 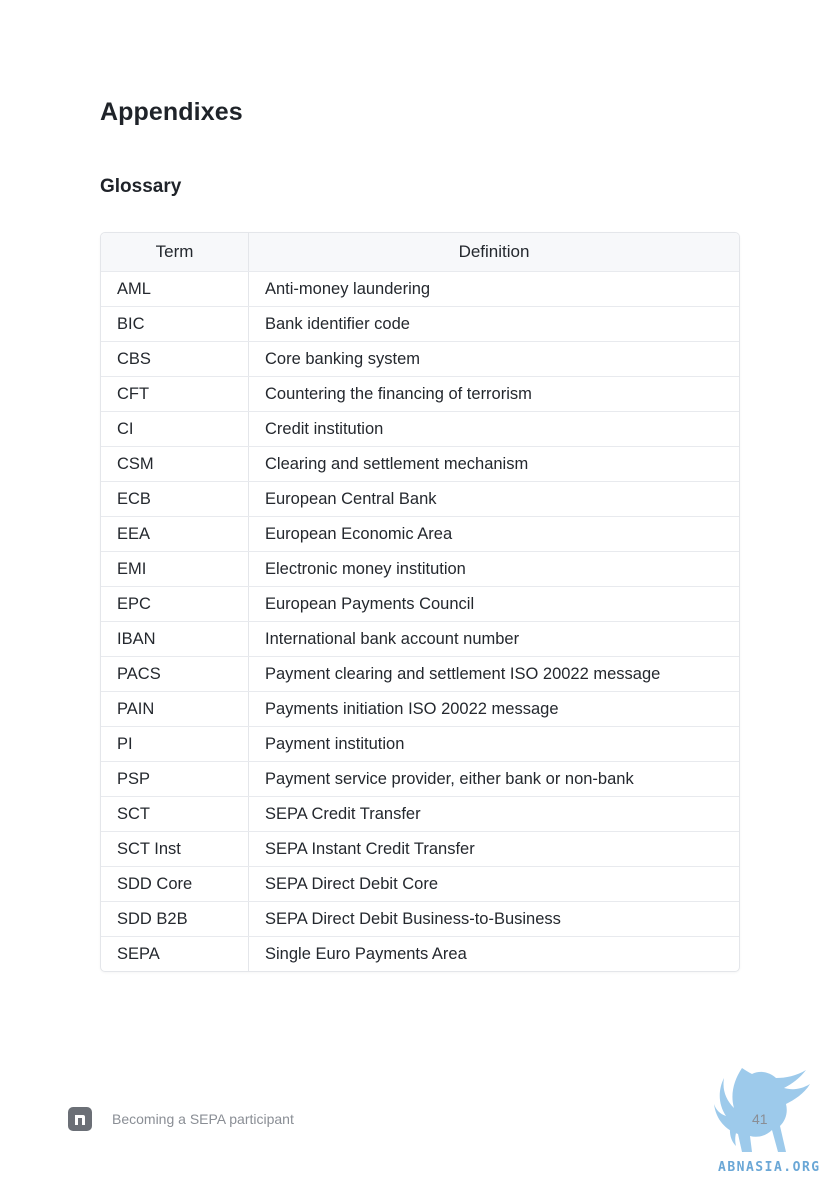 I want to click on definition-cell: SEPA Instant Credit Transfer, so click(x=370, y=848).